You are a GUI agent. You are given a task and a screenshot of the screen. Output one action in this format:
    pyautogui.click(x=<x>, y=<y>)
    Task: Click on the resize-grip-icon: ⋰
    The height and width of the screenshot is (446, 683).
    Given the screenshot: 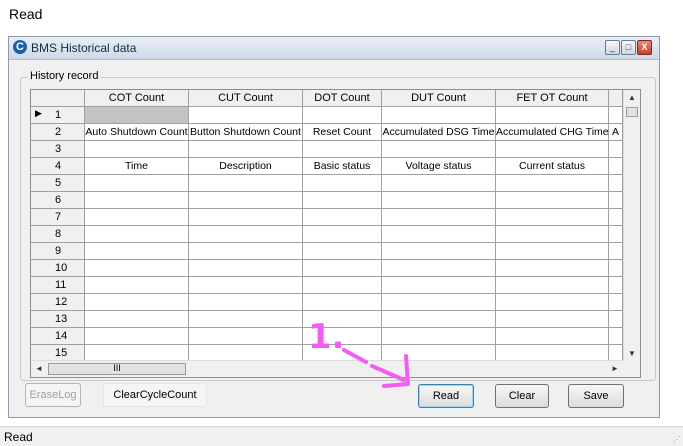 What is the action you would take?
    pyautogui.click(x=677, y=439)
    